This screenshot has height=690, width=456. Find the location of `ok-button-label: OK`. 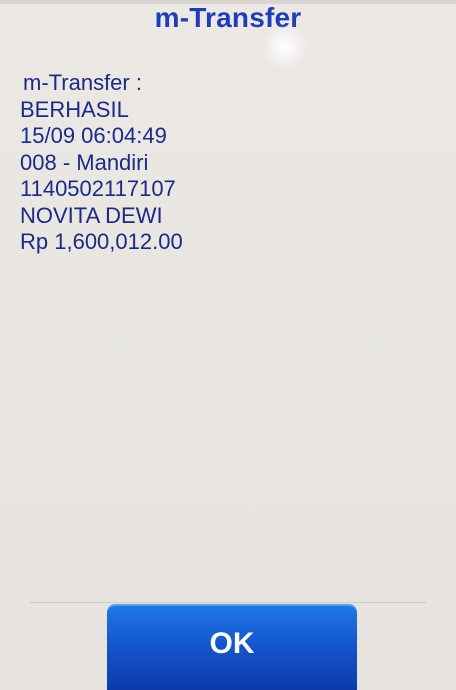

ok-button-label: OK is located at coordinates (232, 643).